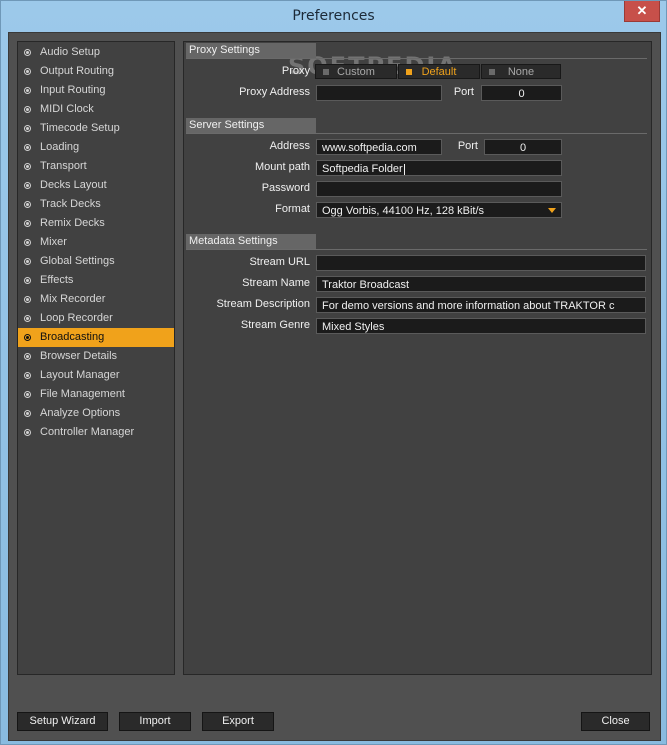  What do you see at coordinates (523, 147) in the screenshot?
I see `server-port-input: 0` at bounding box center [523, 147].